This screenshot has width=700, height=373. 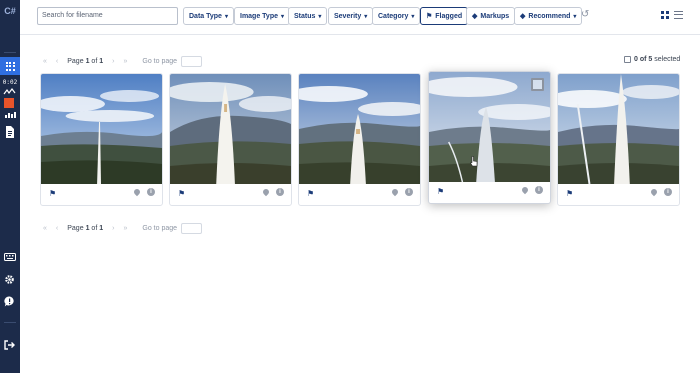 I want to click on app-logo: C#, so click(x=10, y=11).